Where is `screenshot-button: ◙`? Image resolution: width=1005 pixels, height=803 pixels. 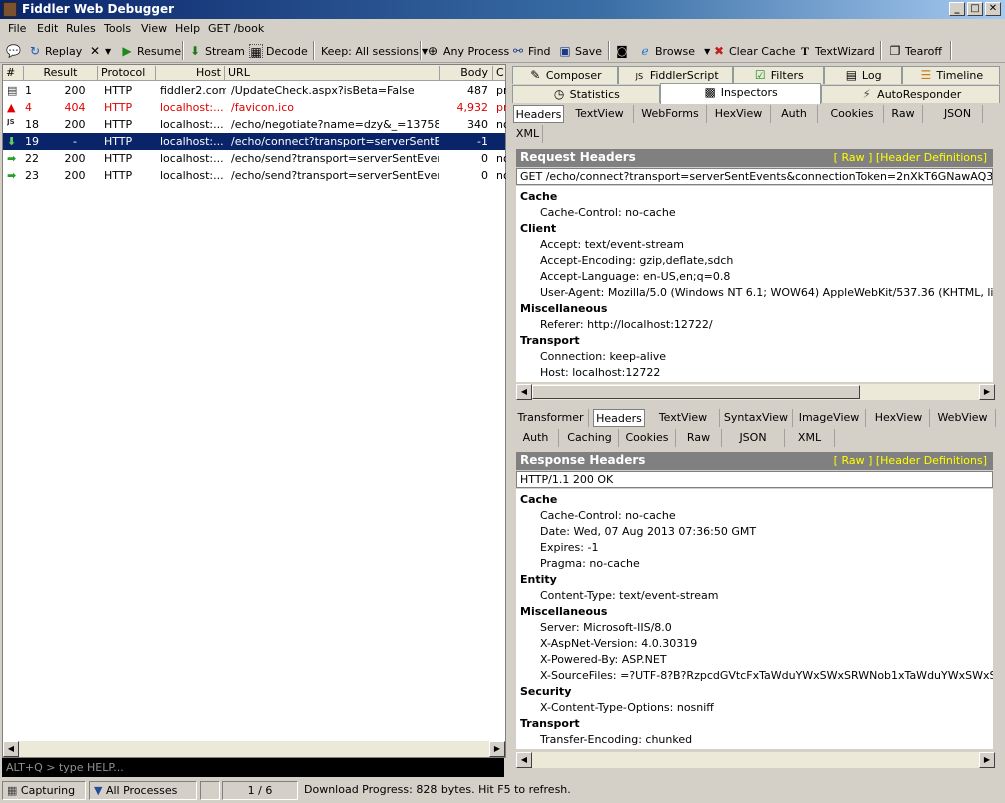
screenshot-button: ◙ is located at coordinates (622, 51).